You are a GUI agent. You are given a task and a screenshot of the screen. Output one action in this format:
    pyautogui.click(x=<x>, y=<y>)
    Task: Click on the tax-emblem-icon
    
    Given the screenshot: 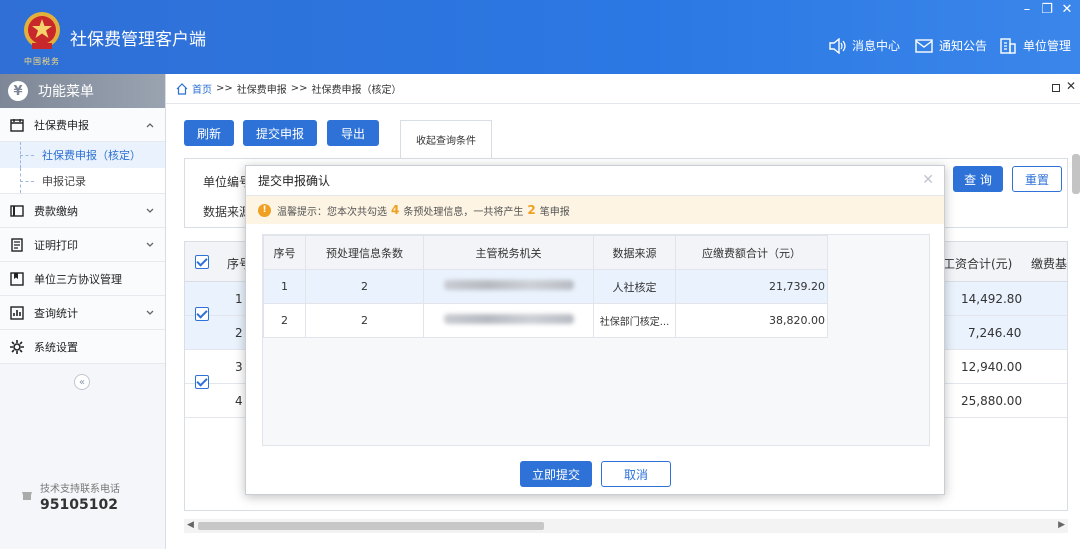 What is the action you would take?
    pyautogui.click(x=42, y=30)
    